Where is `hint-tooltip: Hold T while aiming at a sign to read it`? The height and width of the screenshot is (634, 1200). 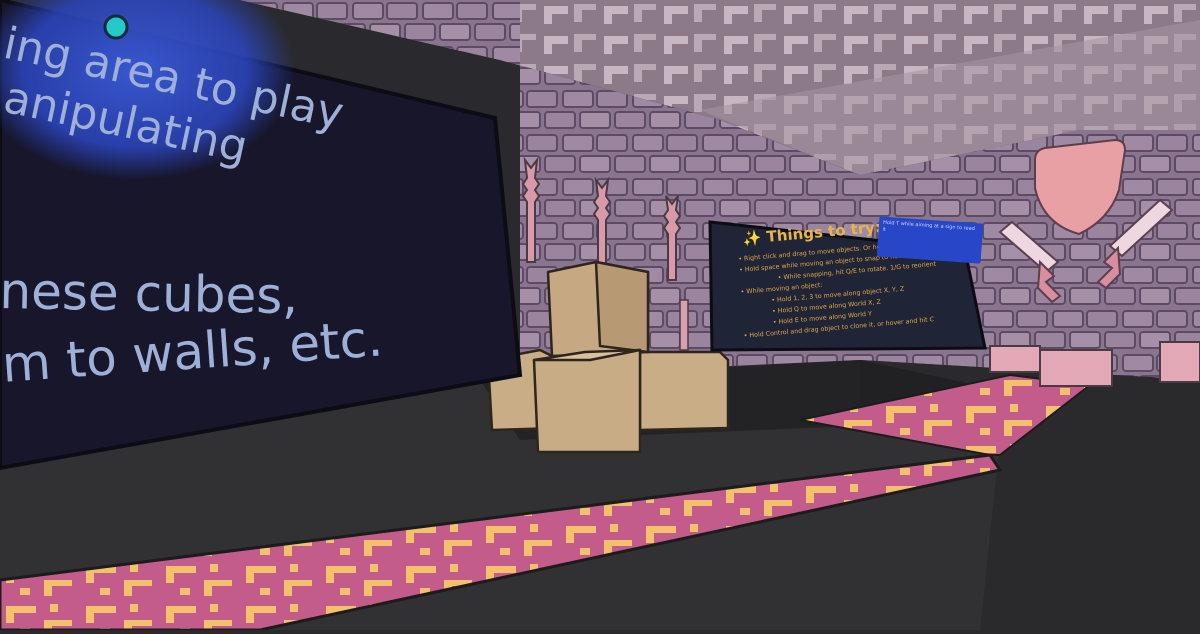 hint-tooltip: Hold T while aiming at a sign to read it is located at coordinates (930, 240).